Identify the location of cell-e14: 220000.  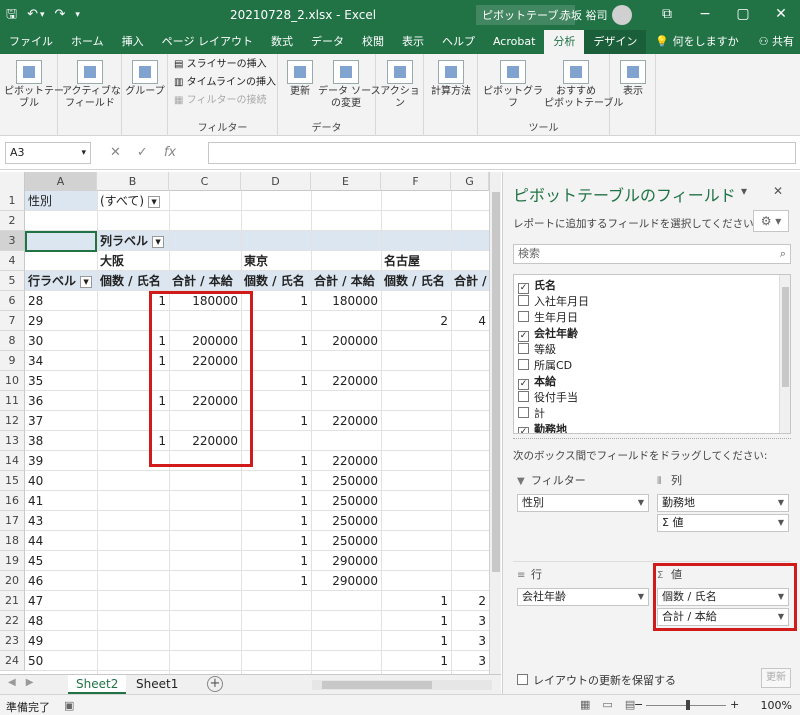
(346, 461).